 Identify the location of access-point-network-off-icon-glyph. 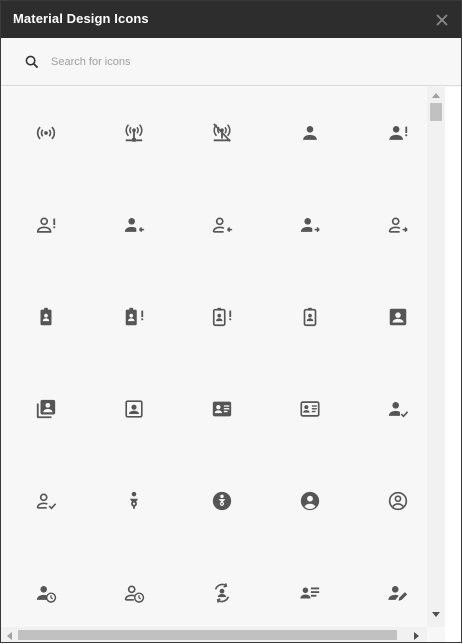
(222, 132).